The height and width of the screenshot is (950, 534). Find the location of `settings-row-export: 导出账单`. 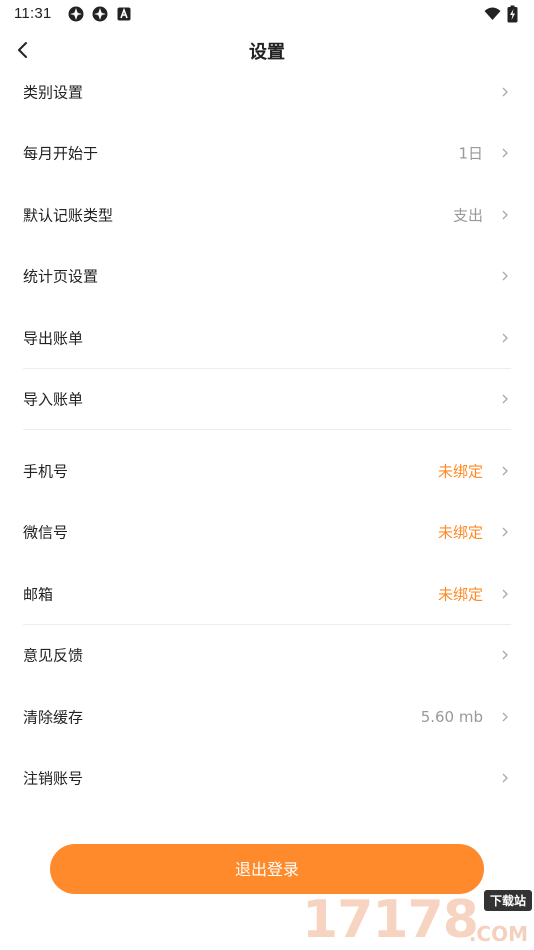

settings-row-export: 导出账单 is located at coordinates (267, 338).